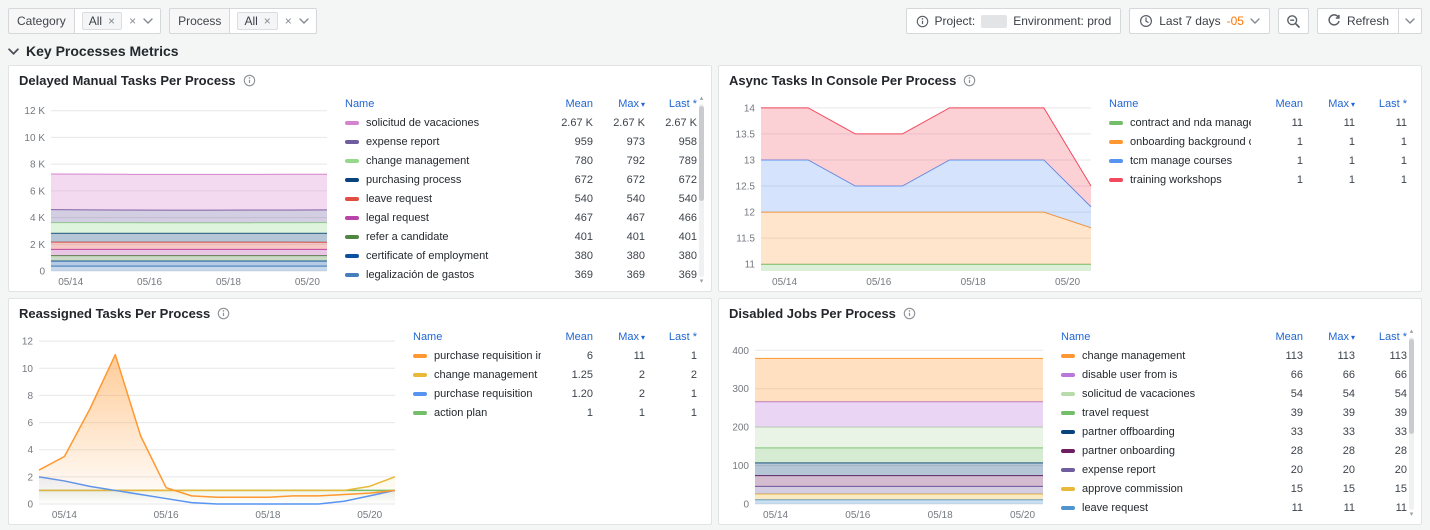 The image size is (1430, 530). Describe the element at coordinates (812, 313) in the screenshot. I see `panel-title: Disabled Jobs Per Process` at that location.